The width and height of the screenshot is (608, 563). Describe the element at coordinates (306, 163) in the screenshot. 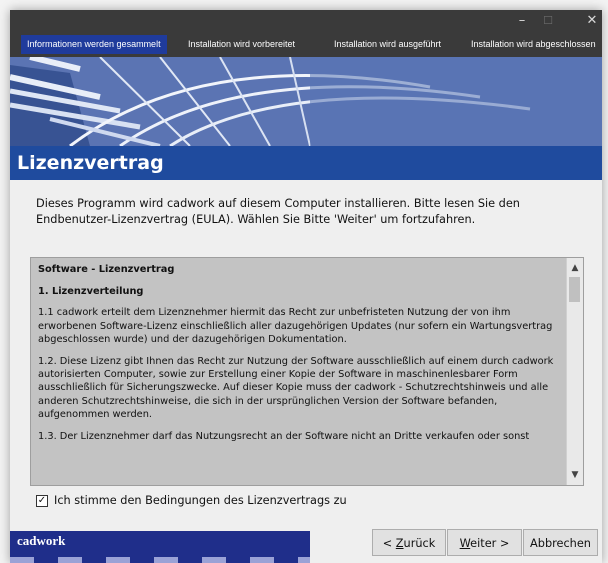

I see `page-header: Lizenzvertrag` at that location.